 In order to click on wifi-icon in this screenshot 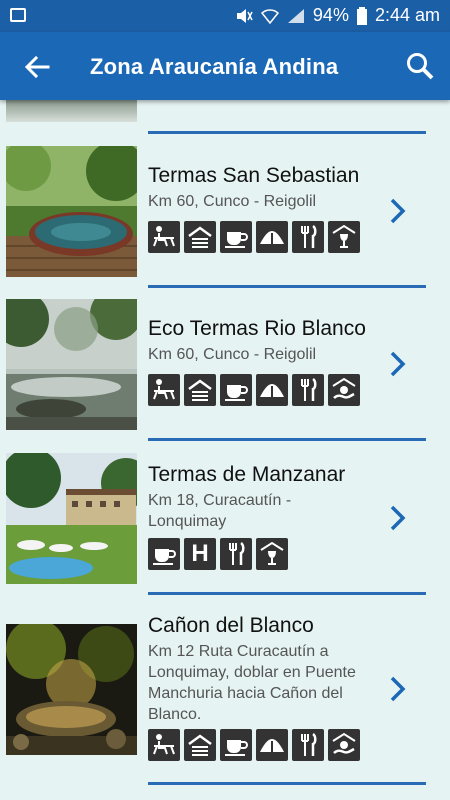, I will do `click(269, 16)`.